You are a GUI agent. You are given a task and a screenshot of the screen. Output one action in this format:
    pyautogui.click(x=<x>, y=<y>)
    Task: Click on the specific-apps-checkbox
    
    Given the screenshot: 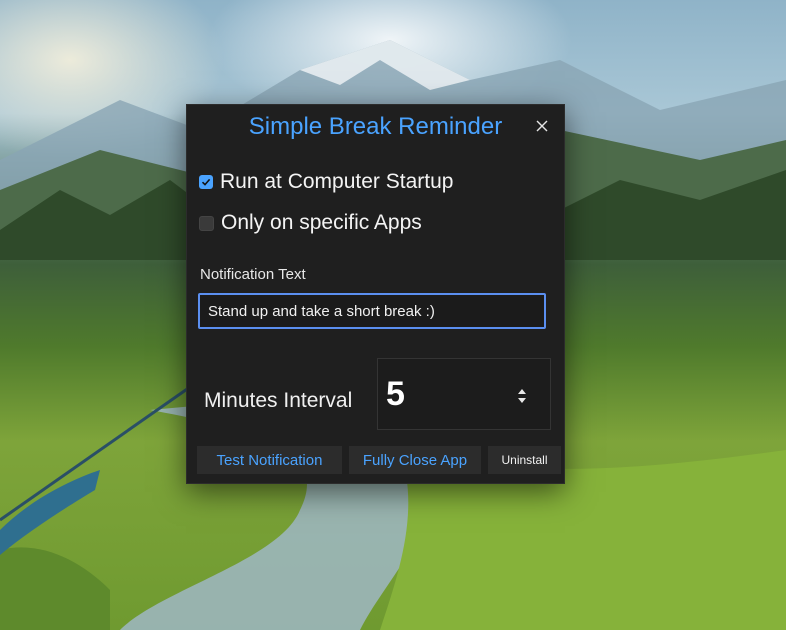 What is the action you would take?
    pyautogui.click(x=206, y=223)
    